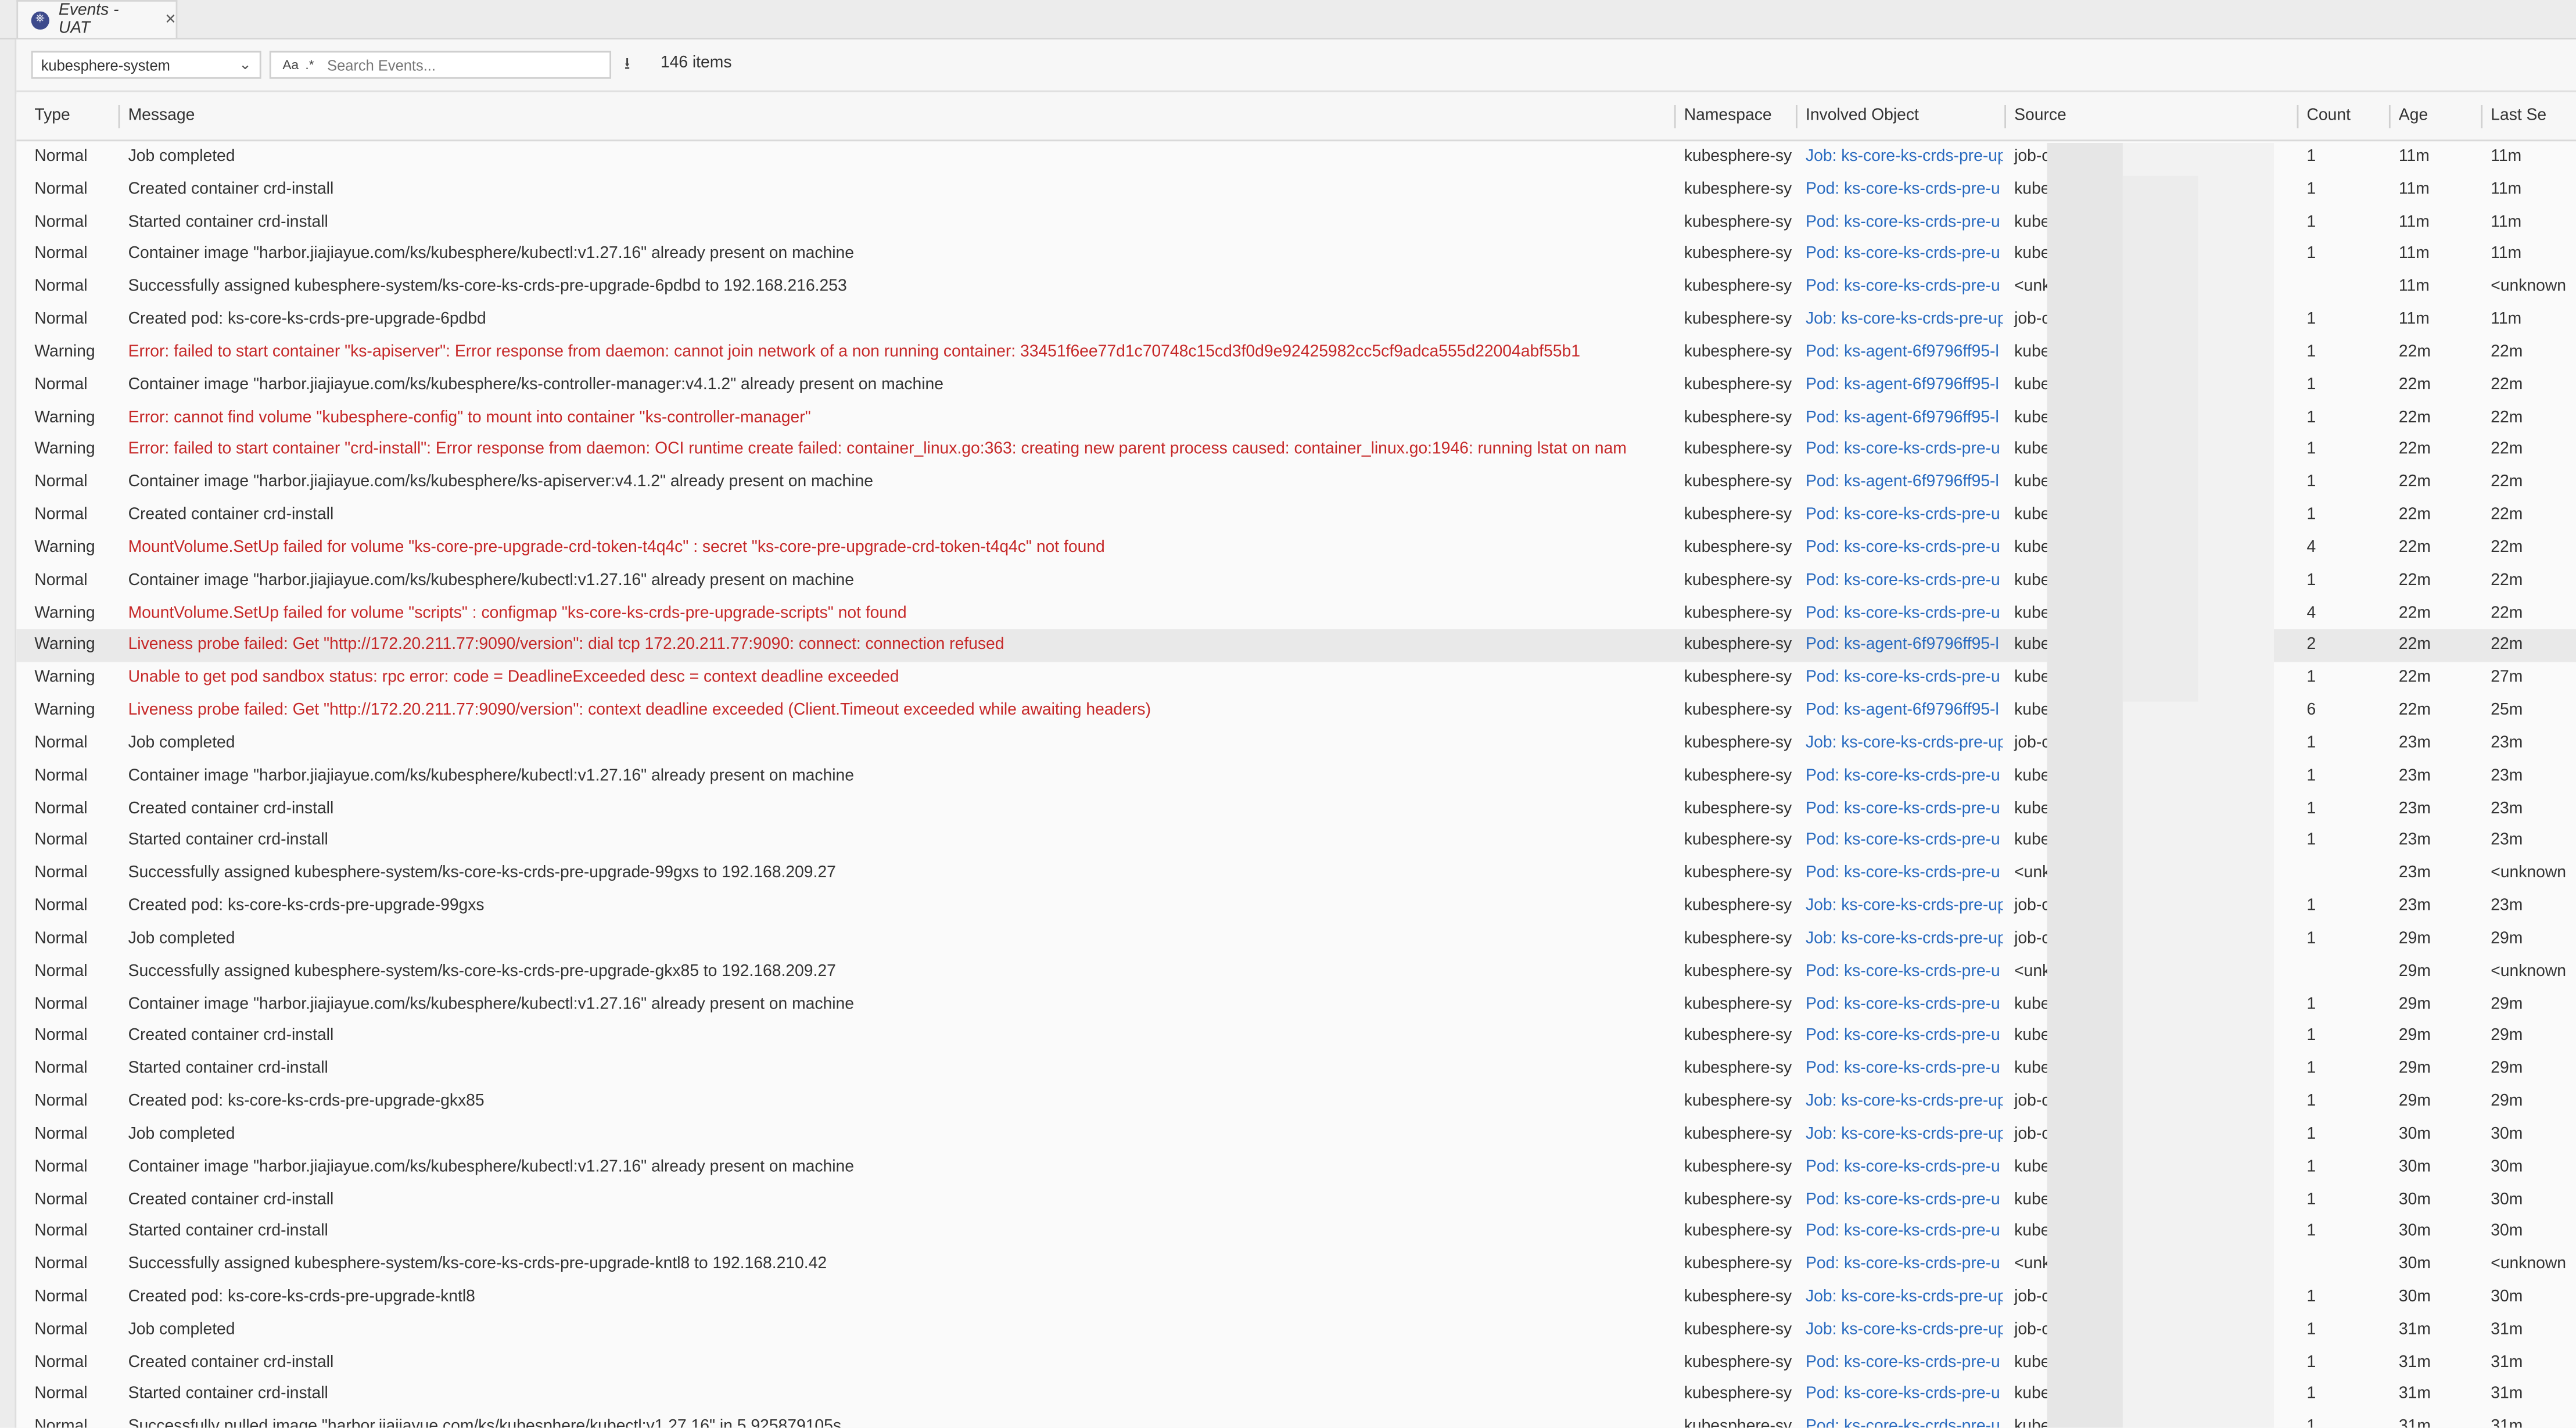 This screenshot has height=1428, width=2576. What do you see at coordinates (1900, 116) in the screenshot?
I see `column-involved-object: Involved Object` at bounding box center [1900, 116].